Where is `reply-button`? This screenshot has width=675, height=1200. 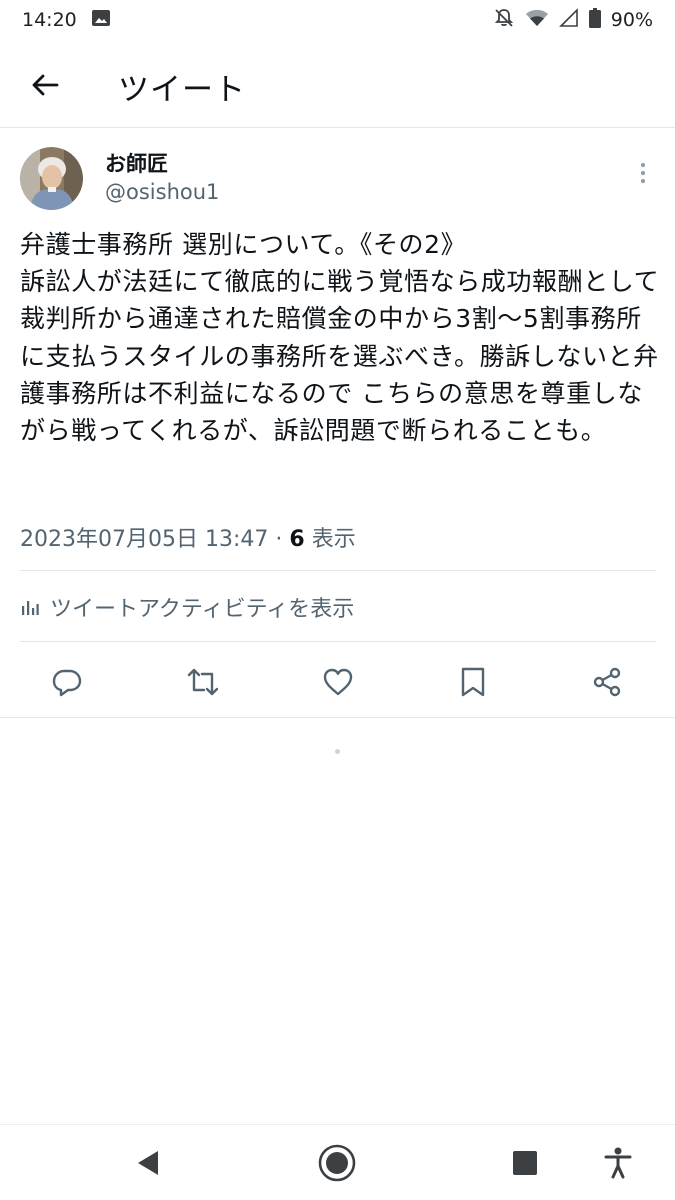
reply-button is located at coordinates (67, 682).